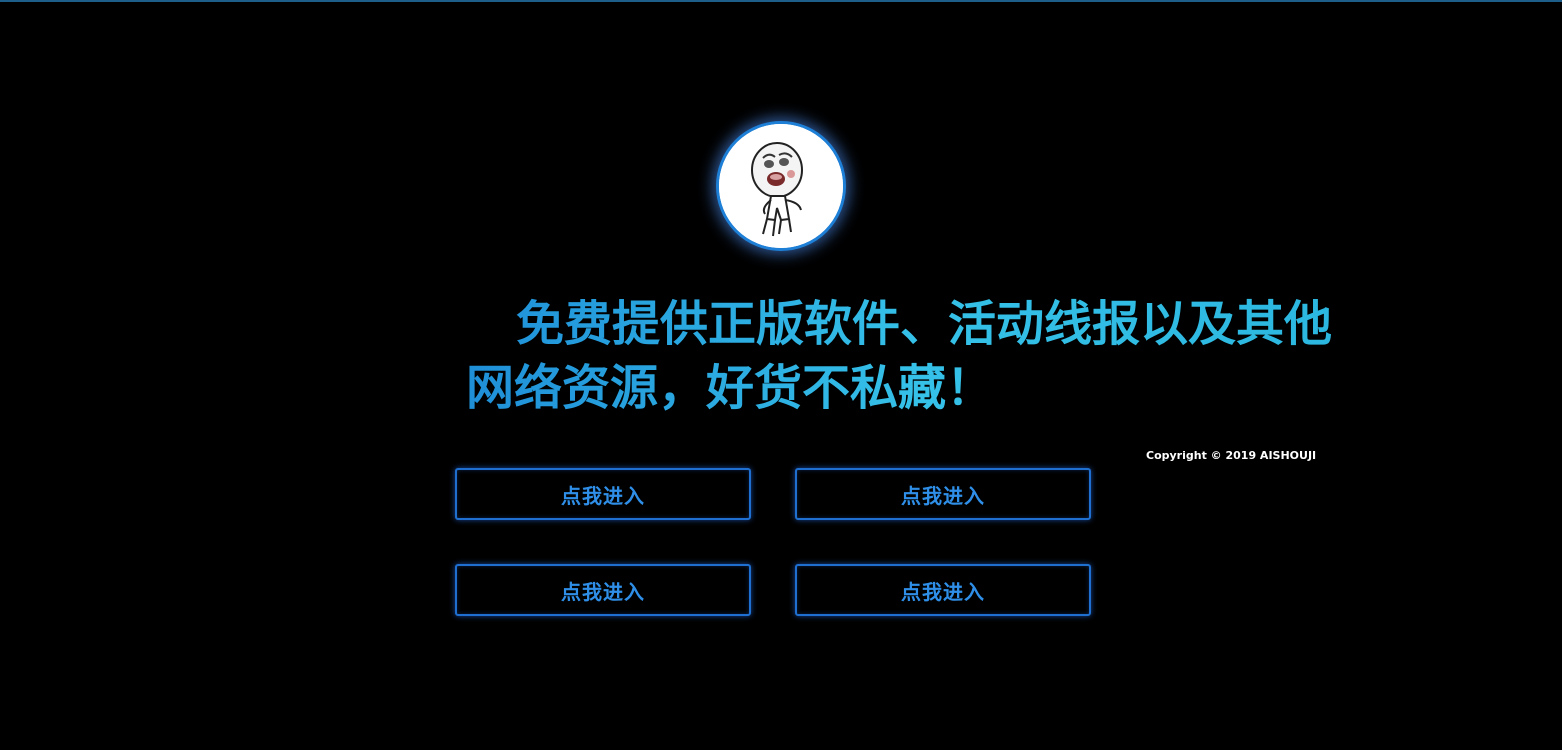 The width and height of the screenshot is (1562, 750). What do you see at coordinates (916, 356) in the screenshot?
I see `headline-text: 免费提供正版软件、活动线报以及其他网络资源，好货不私藏！` at bounding box center [916, 356].